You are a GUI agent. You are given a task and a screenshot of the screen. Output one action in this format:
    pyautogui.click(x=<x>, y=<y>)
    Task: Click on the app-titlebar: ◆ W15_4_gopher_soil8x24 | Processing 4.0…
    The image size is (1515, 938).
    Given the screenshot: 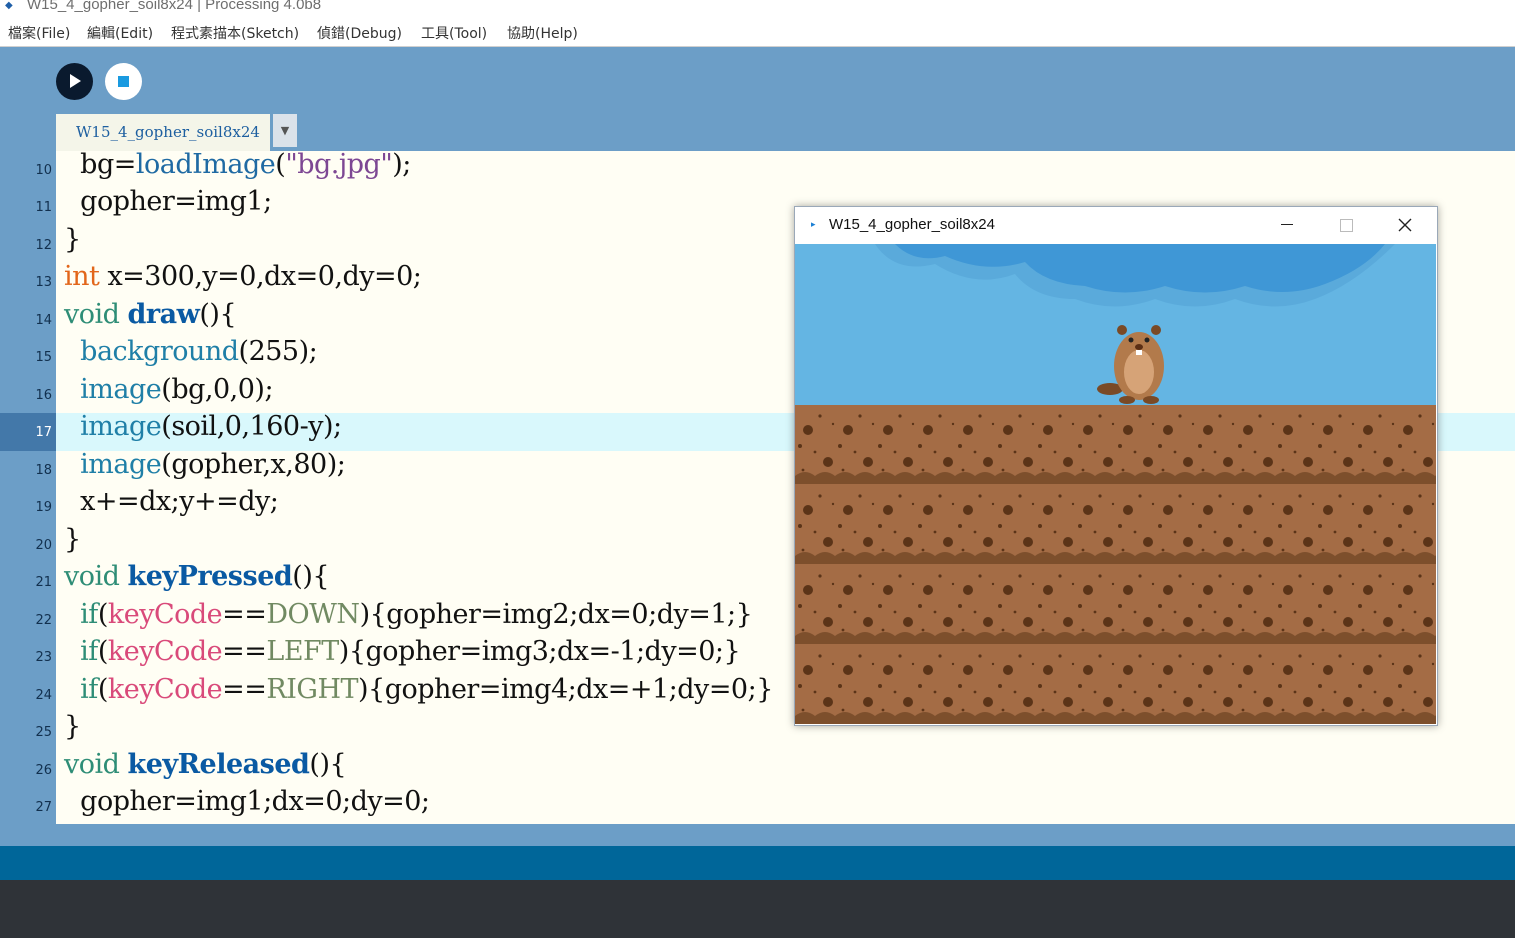 What is the action you would take?
    pyautogui.click(x=757, y=9)
    